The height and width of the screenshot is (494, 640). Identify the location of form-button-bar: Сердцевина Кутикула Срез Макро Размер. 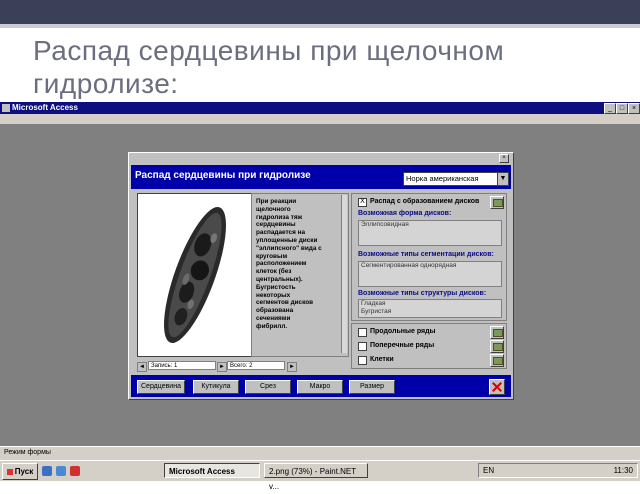
(321, 386).